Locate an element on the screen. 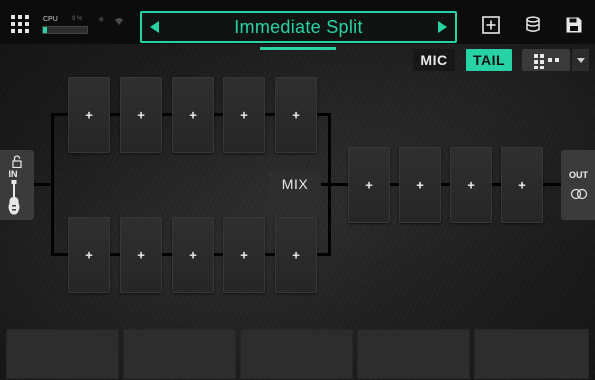 The image size is (595, 380). preset-selector: Immediate Split is located at coordinates (298, 27).